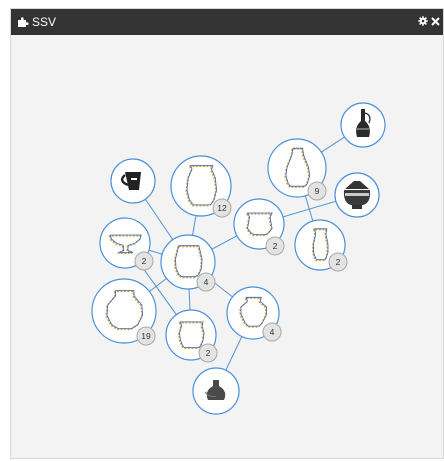 This screenshot has width=444, height=461. Describe the element at coordinates (216, 391) in the screenshot. I see `vessel-node-black-jar` at that location.